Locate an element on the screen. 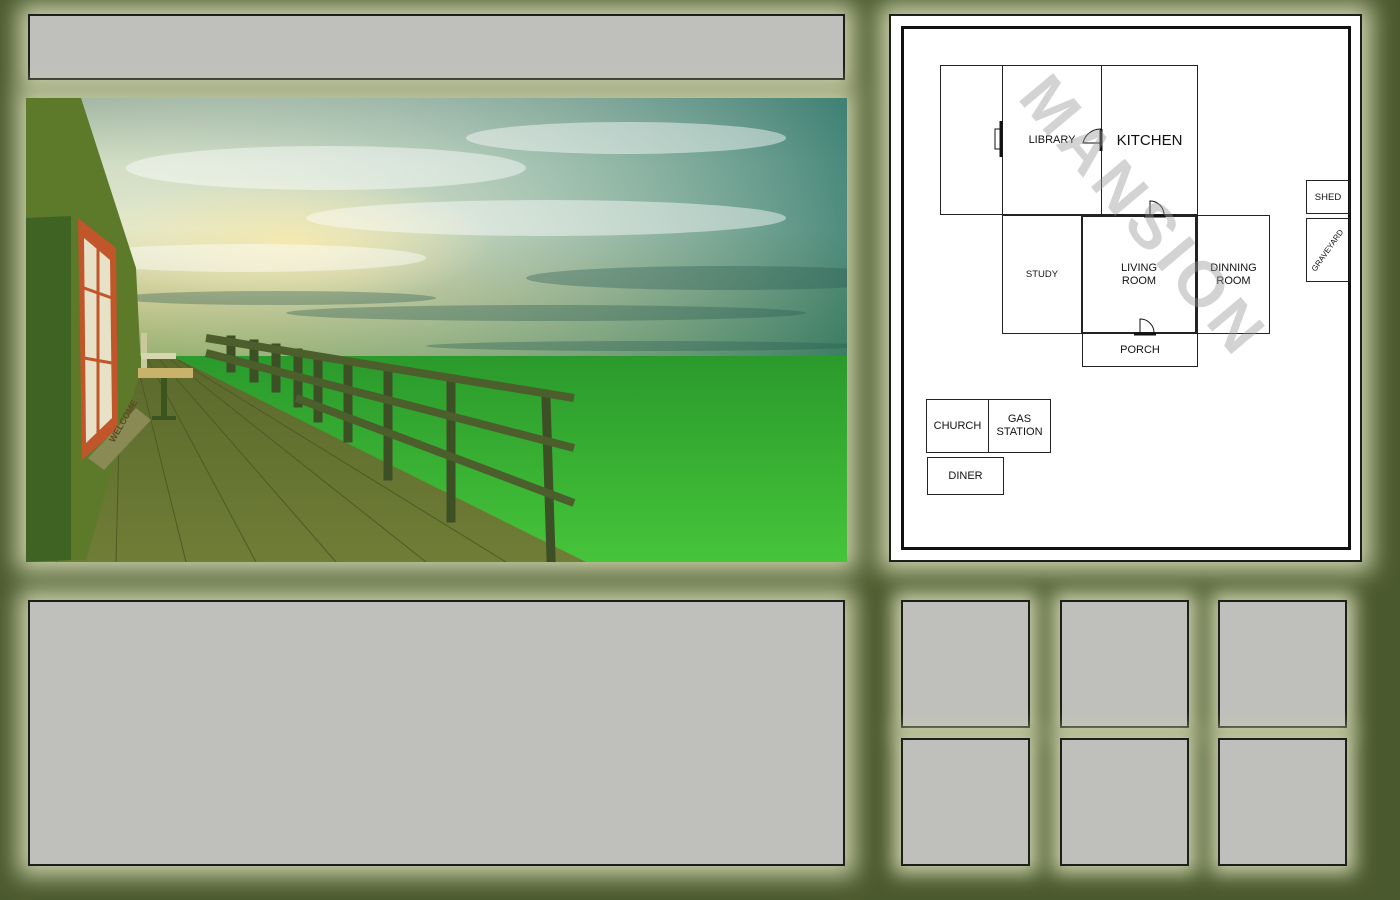 Image resolution: width=1400 pixels, height=900 pixels. kitchen-door-icon is located at coordinates (1155, 209).